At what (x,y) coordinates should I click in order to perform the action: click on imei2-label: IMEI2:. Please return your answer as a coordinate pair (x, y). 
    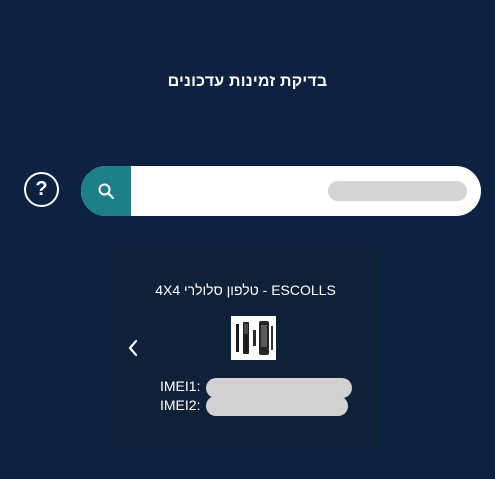
    Looking at the image, I should click on (180, 405).